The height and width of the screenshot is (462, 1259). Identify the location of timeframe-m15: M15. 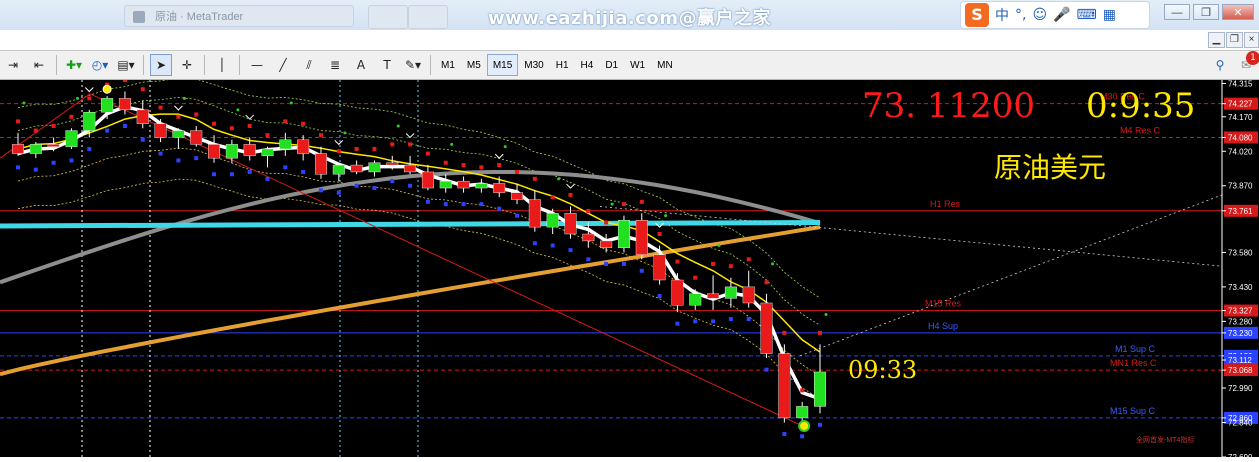
(502, 65).